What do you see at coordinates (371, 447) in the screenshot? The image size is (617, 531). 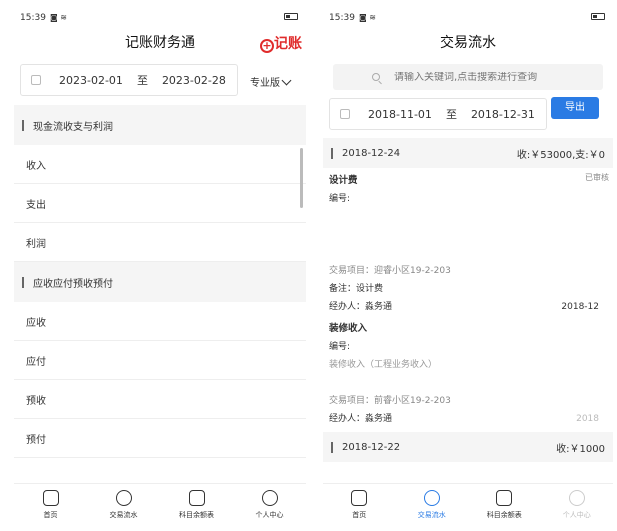 I see `day-date: 2018-12-22` at bounding box center [371, 447].